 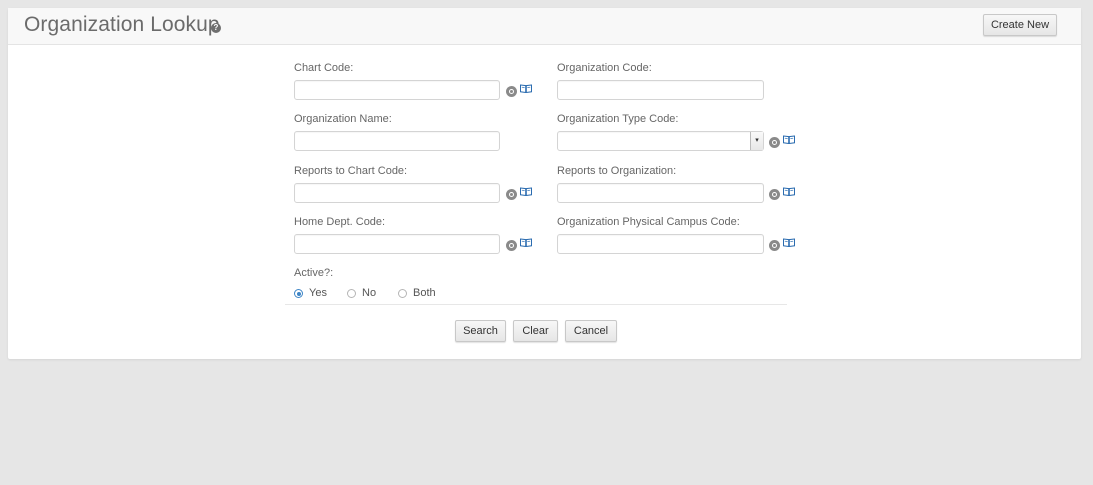 I want to click on cancel-button: Cancel, so click(x=591, y=331).